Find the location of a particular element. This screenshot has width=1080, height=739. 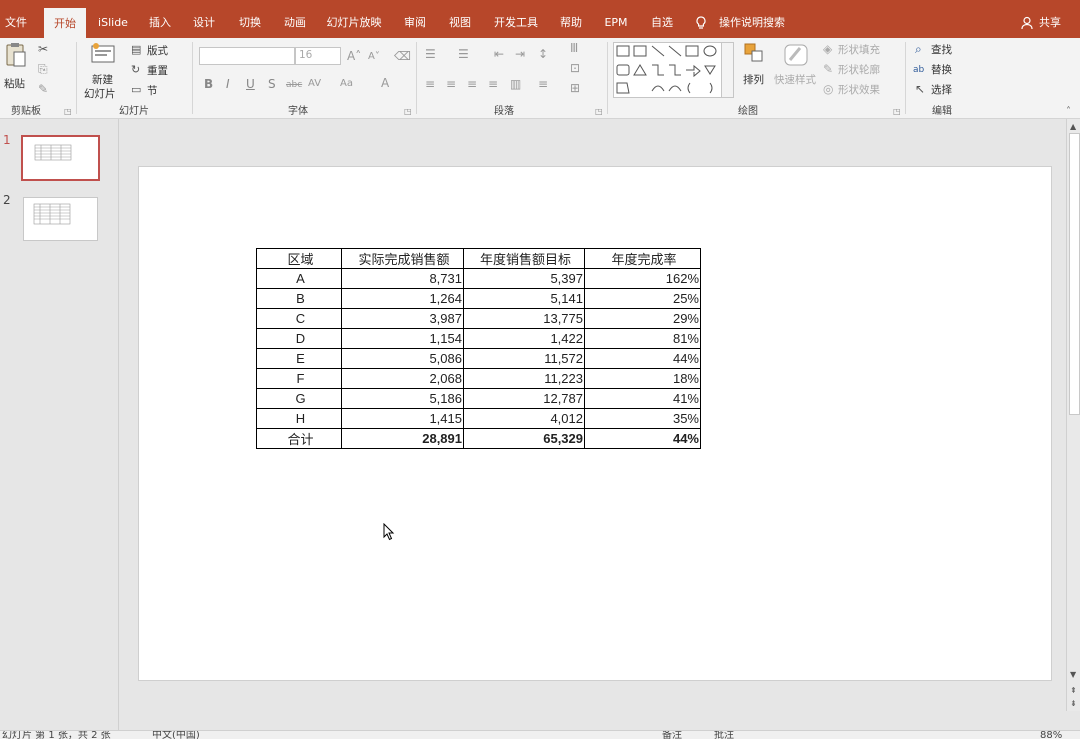

bullets-icon: ☰ is located at coordinates (430, 54).